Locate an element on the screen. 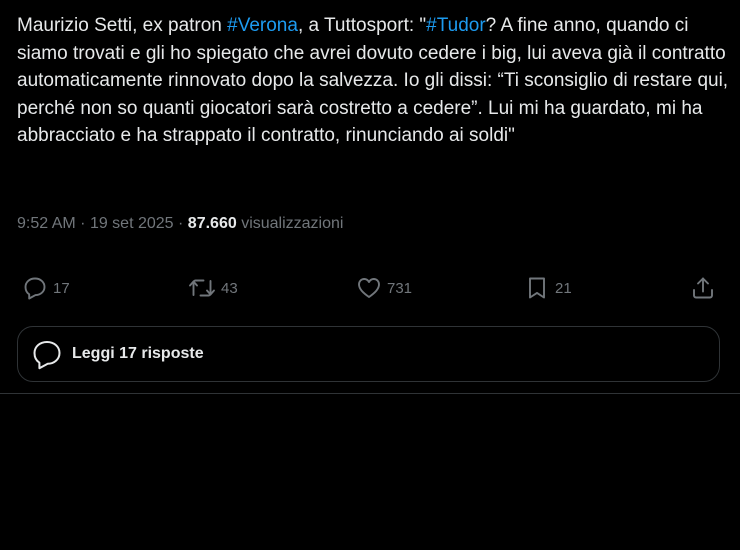 Image resolution: width=740 pixels, height=550 pixels. like-button: 731 is located at coordinates (384, 288).